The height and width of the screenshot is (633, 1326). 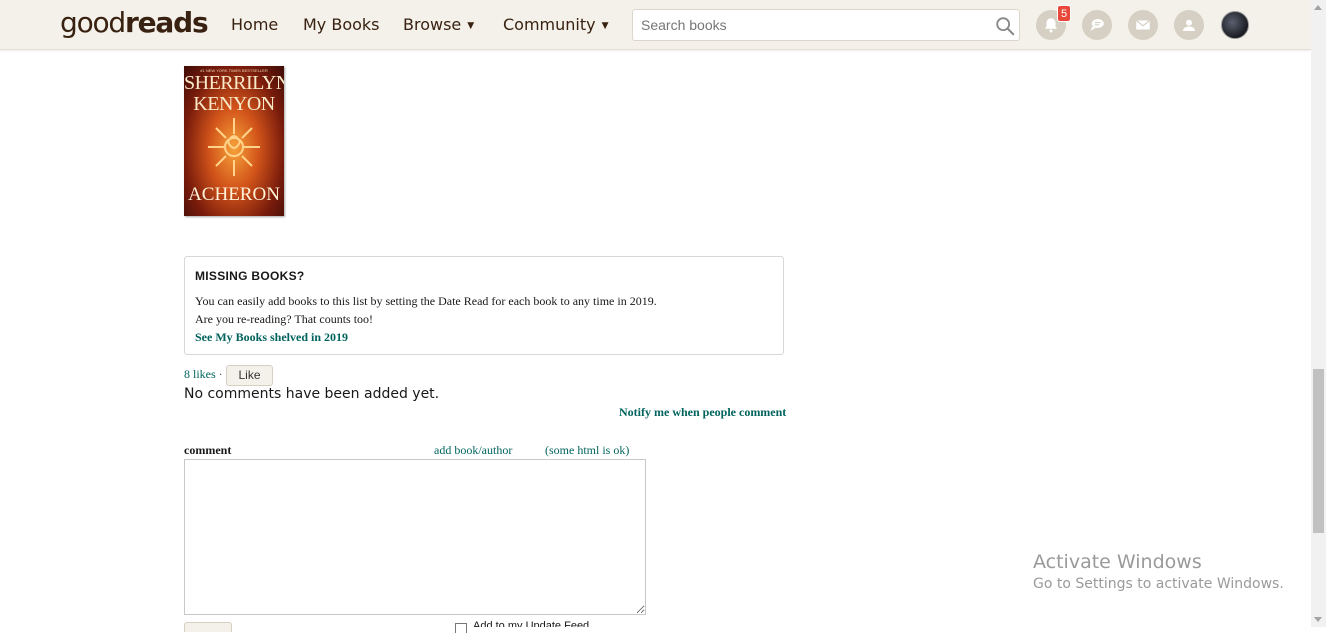 I want to click on search-icon, so click(x=1005, y=26).